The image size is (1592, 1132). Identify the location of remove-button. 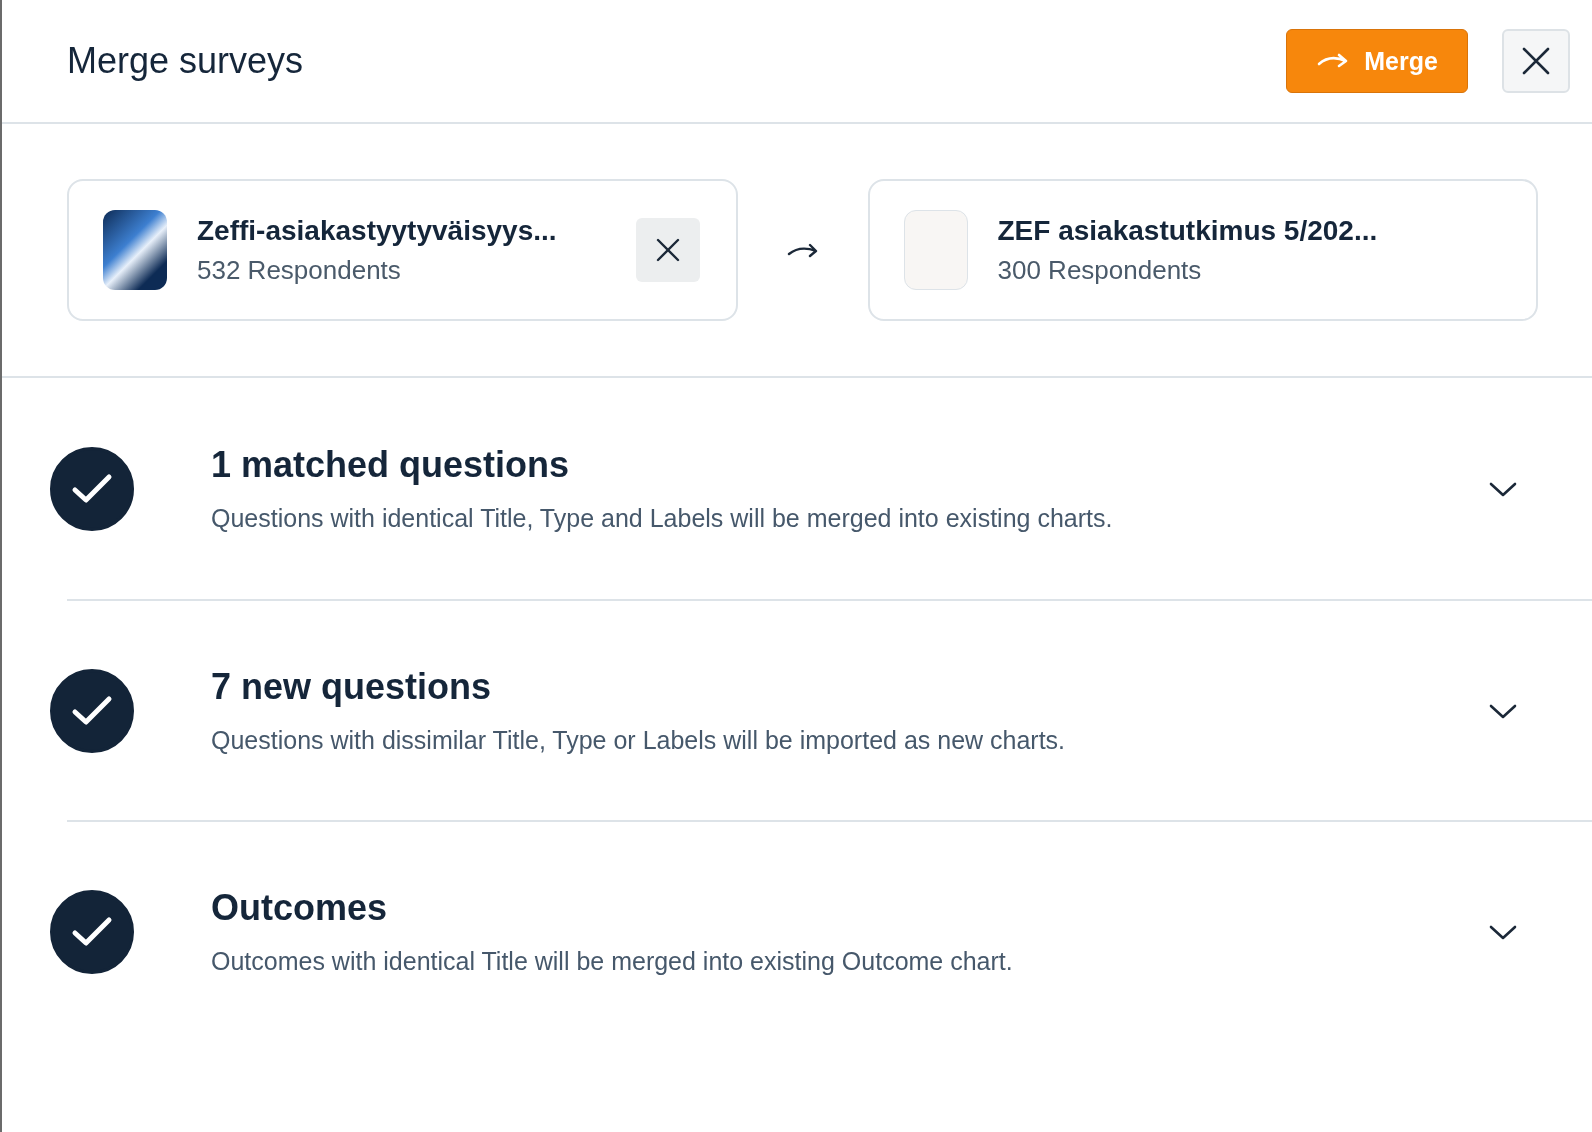
(667, 250).